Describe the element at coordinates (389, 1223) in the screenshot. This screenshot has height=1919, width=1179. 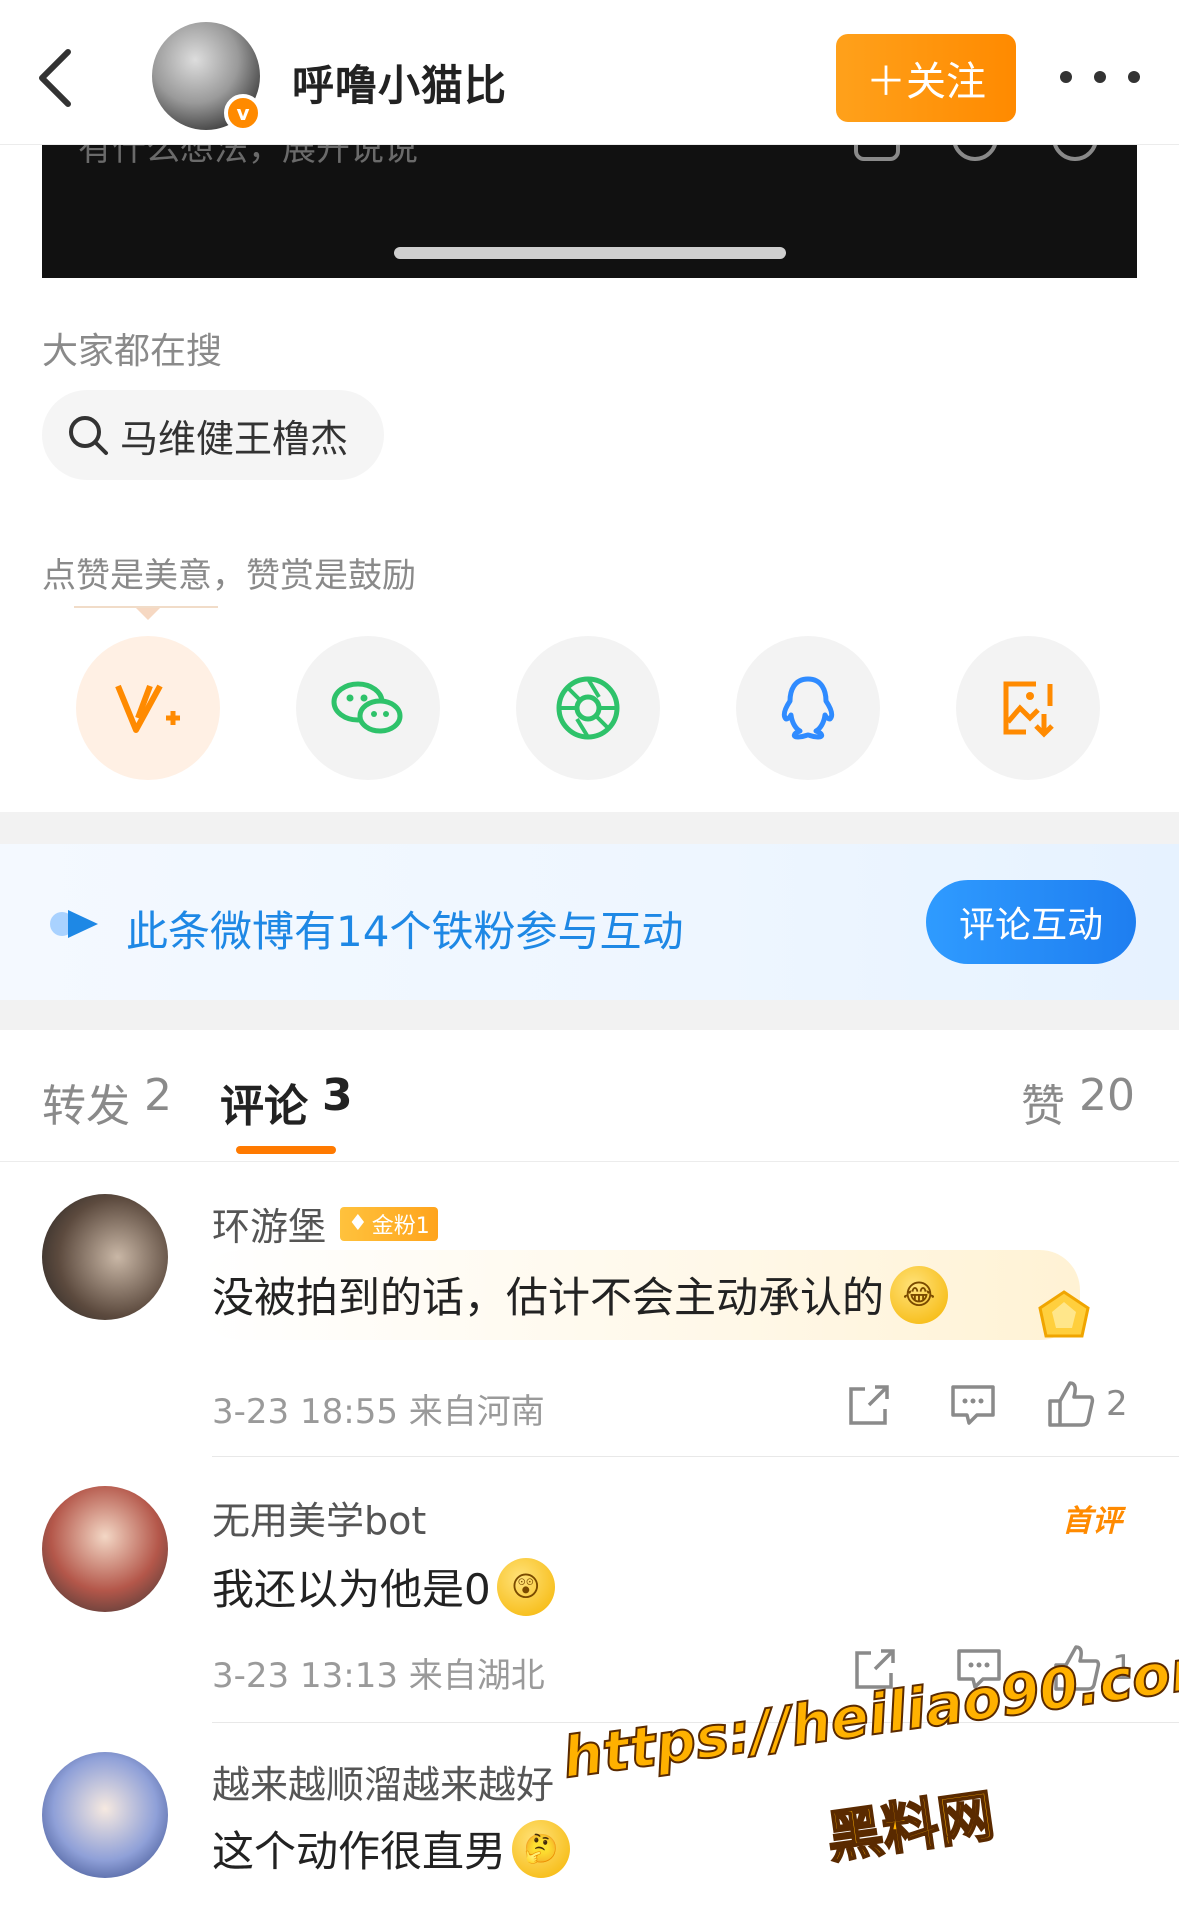
I see `fan-badge: ♦ 金粉1` at that location.